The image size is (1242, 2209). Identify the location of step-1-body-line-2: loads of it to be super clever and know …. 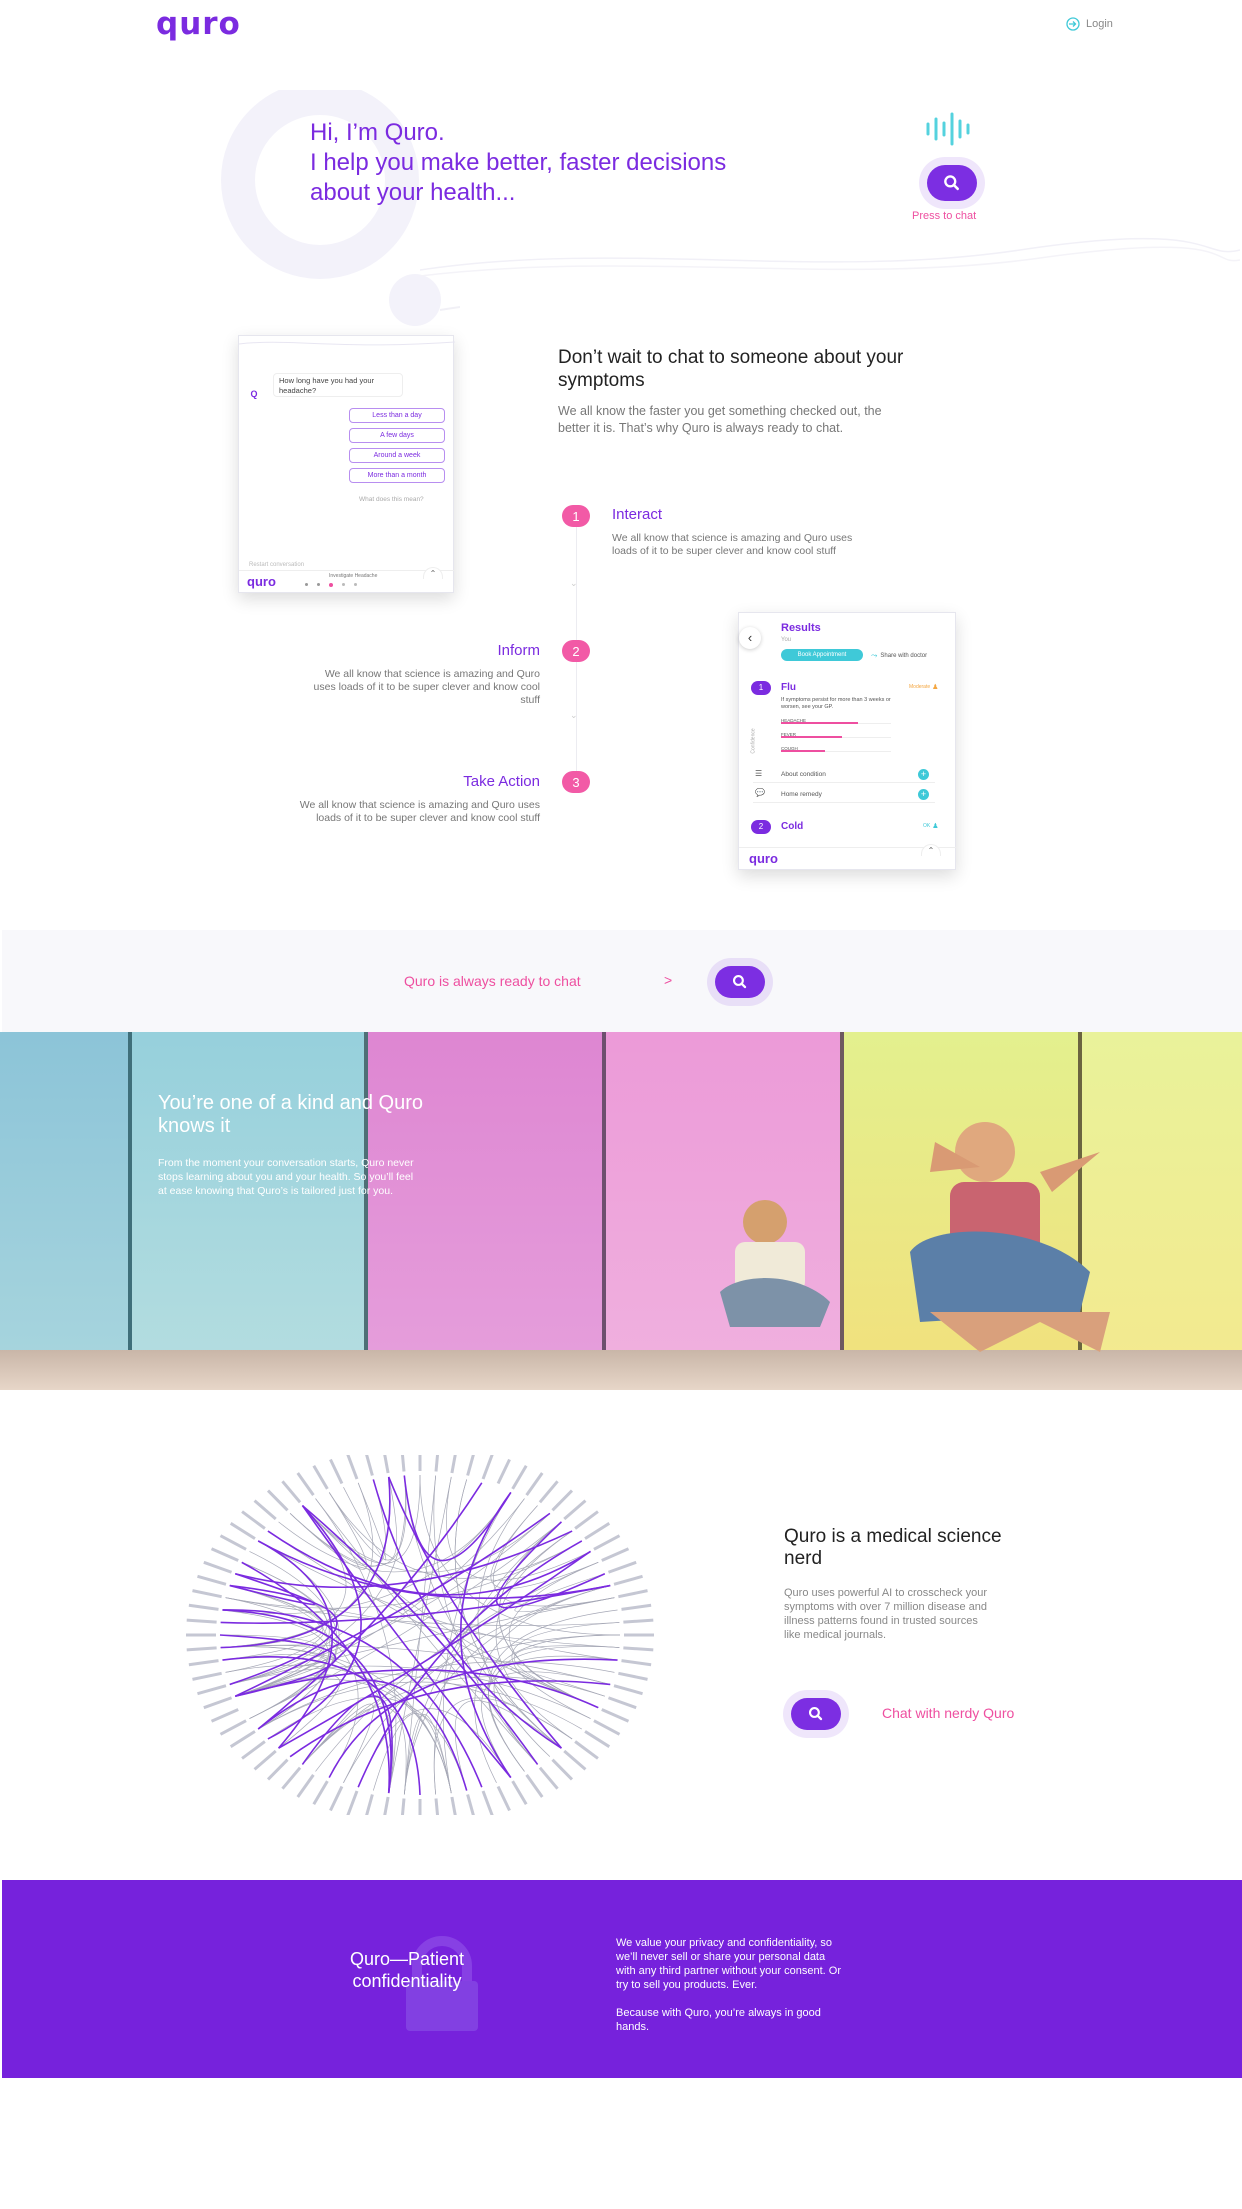
(724, 551).